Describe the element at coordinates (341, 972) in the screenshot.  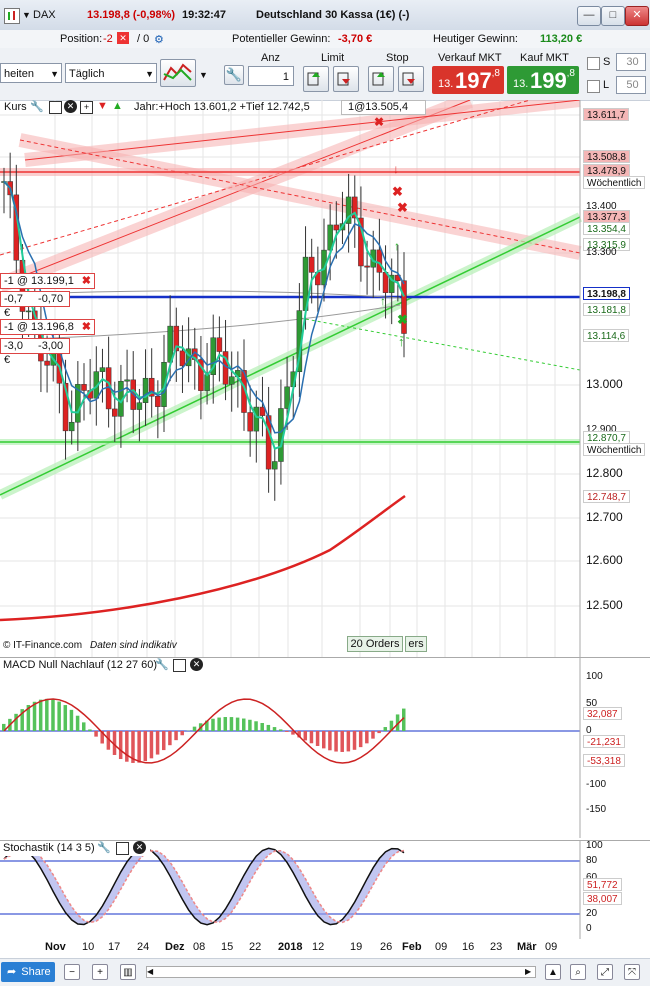
I see `time-scrollbar: ◀ ▶` at that location.